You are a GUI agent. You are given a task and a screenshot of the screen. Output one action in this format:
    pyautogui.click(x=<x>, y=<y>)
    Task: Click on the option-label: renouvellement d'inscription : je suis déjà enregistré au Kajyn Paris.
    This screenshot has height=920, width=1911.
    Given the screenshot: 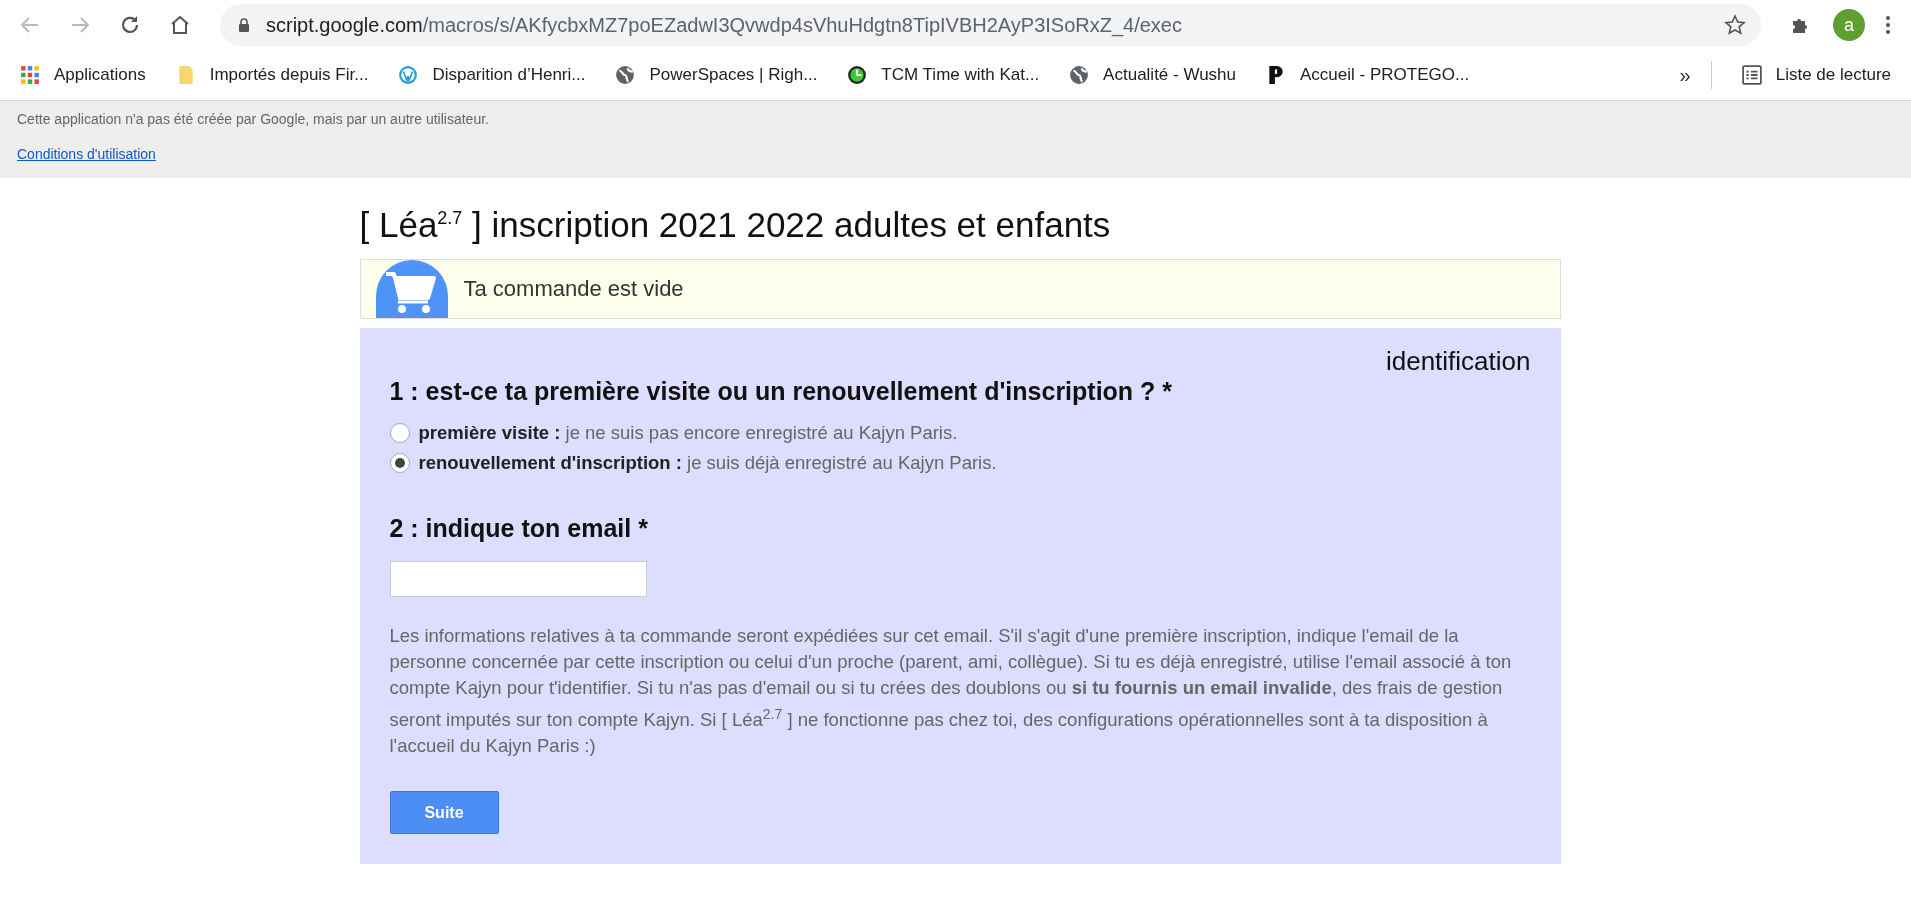 What is the action you would take?
    pyautogui.click(x=707, y=463)
    